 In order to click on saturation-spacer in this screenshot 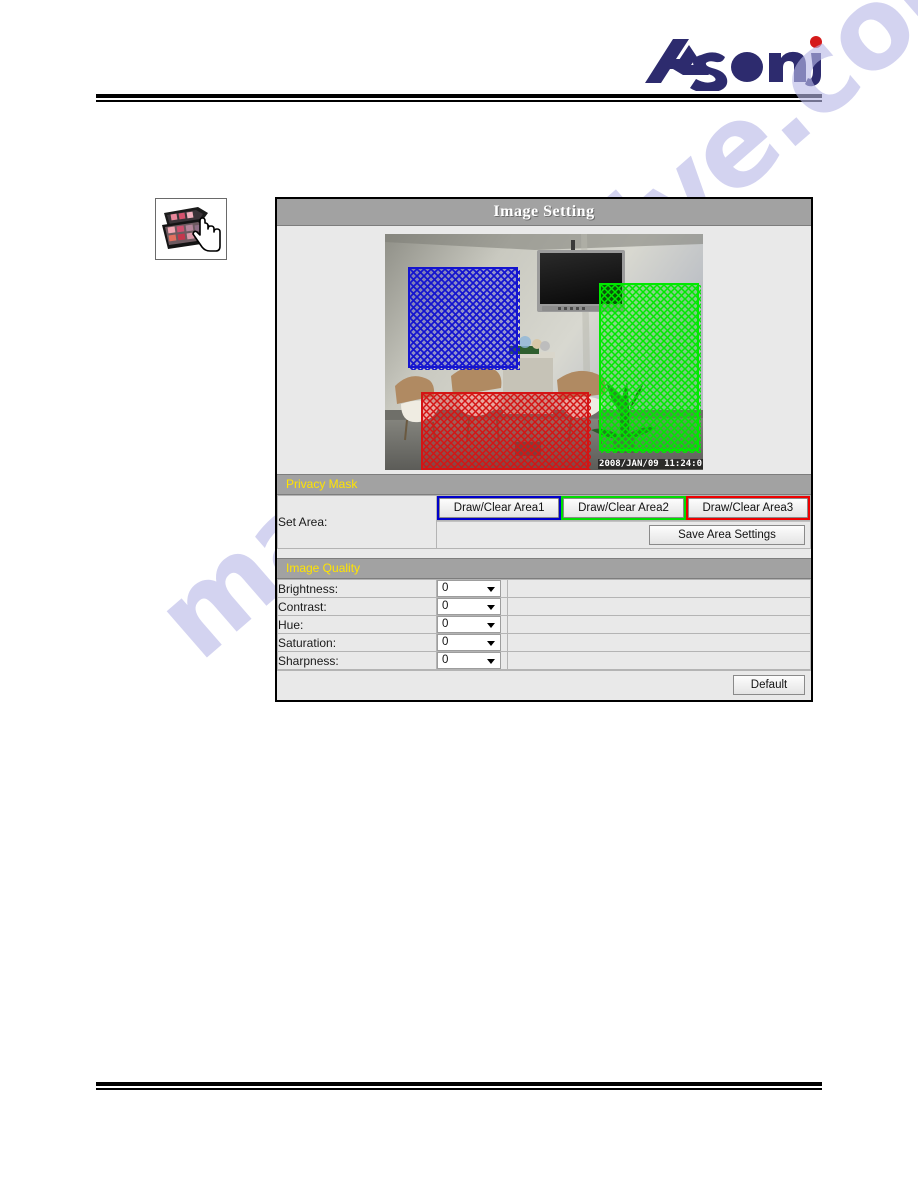, I will do `click(659, 642)`.